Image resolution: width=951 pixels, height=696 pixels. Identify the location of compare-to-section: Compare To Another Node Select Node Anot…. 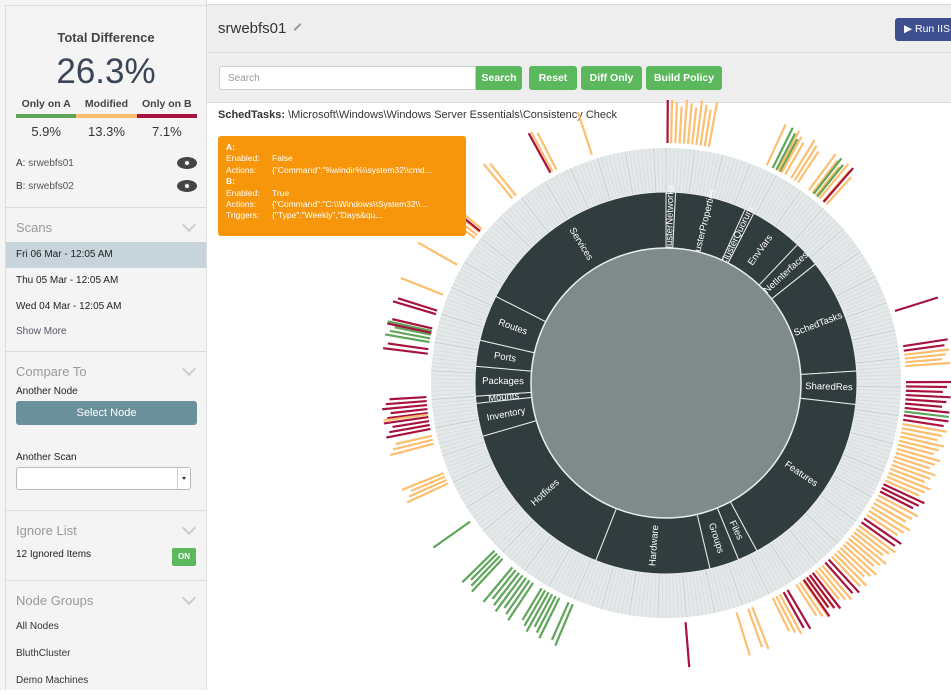
(106, 431).